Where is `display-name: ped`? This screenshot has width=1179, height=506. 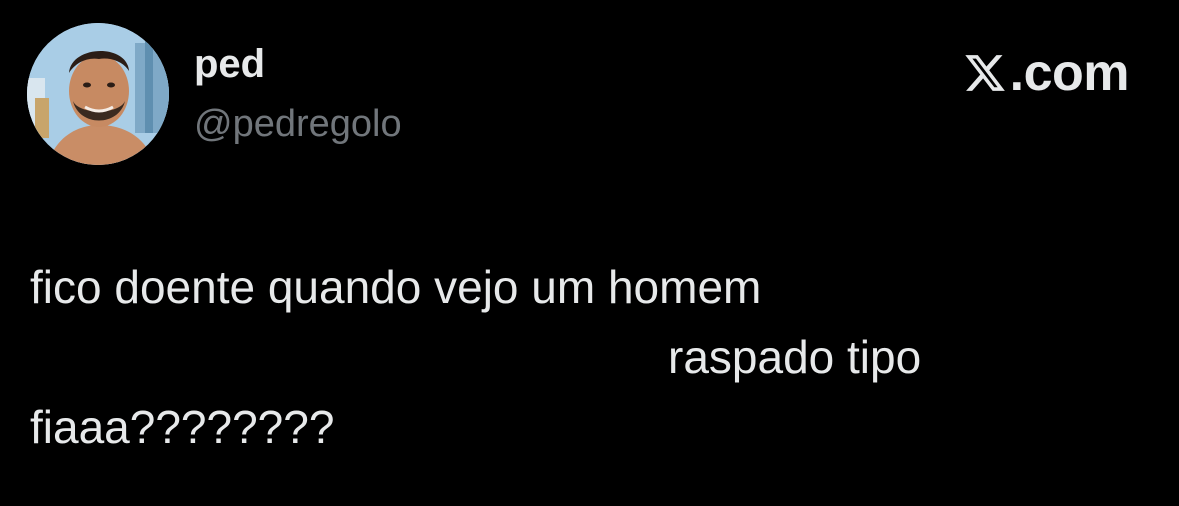 display-name: ped is located at coordinates (229, 64).